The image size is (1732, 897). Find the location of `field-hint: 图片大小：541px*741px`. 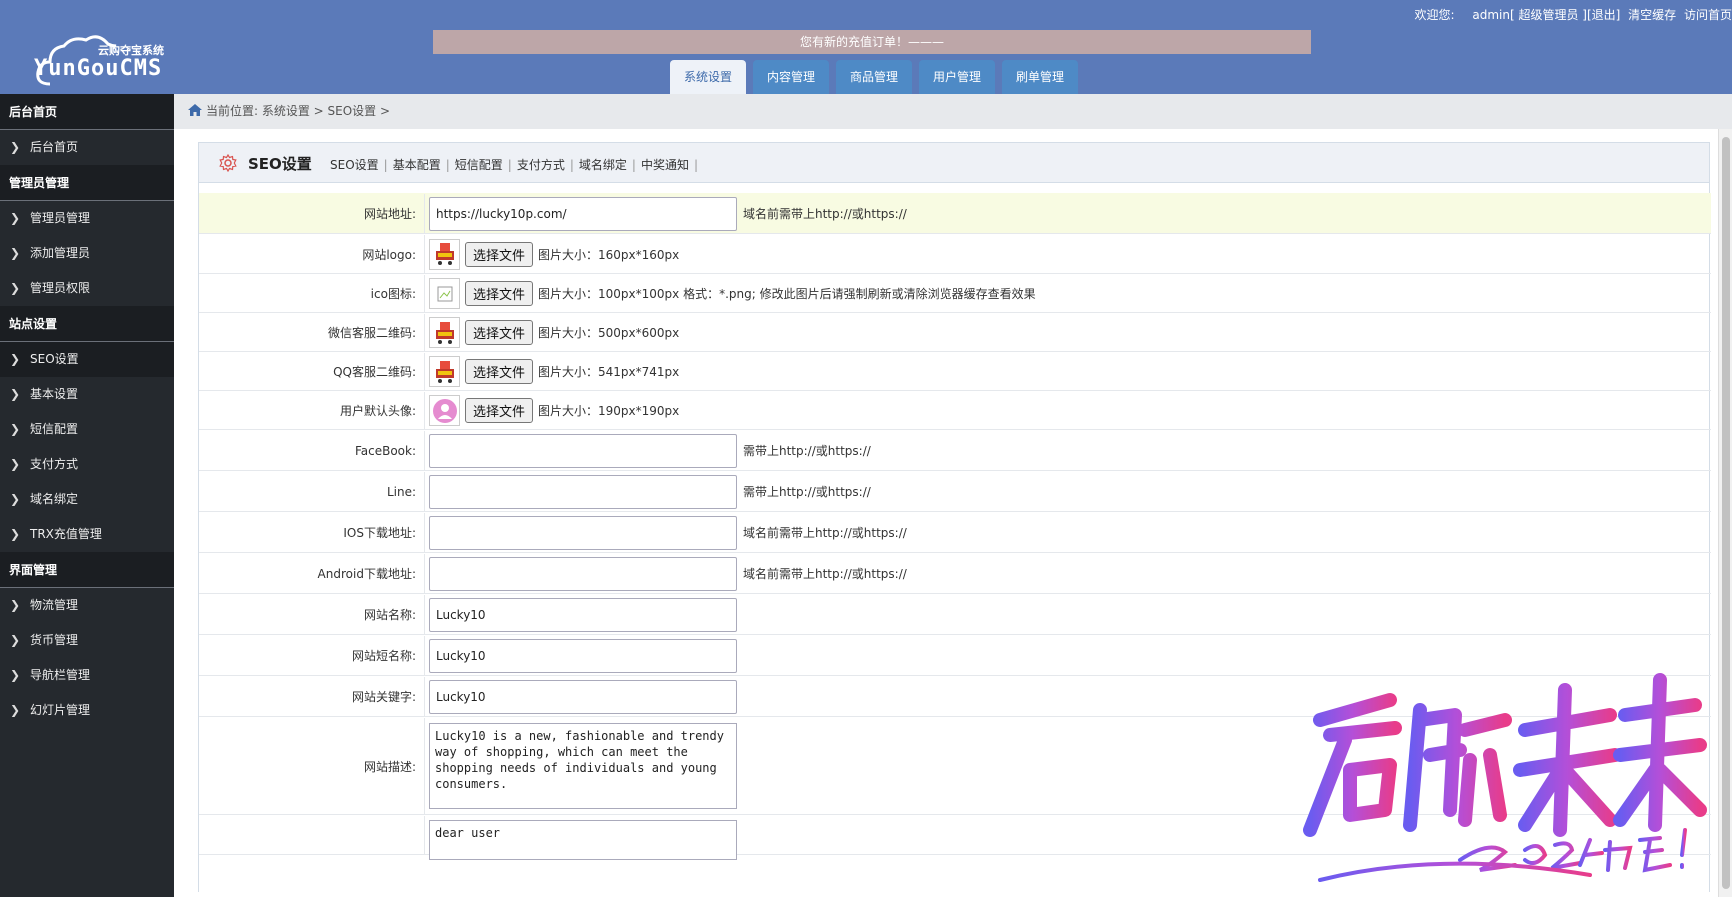

field-hint: 图片大小：541px*741px is located at coordinates (609, 372).